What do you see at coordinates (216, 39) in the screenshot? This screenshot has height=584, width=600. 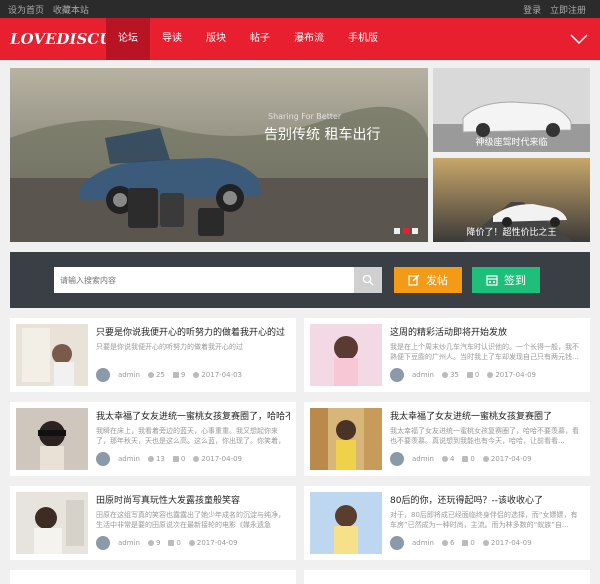 I see `nav-item-sections: 版块` at bounding box center [216, 39].